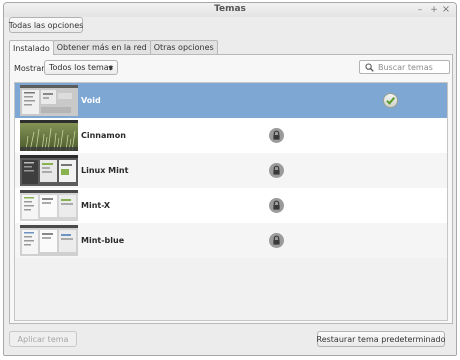 This screenshot has height=360, width=460. What do you see at coordinates (49, 240) in the screenshot?
I see `theme-thumbnail-mint-blue` at bounding box center [49, 240].